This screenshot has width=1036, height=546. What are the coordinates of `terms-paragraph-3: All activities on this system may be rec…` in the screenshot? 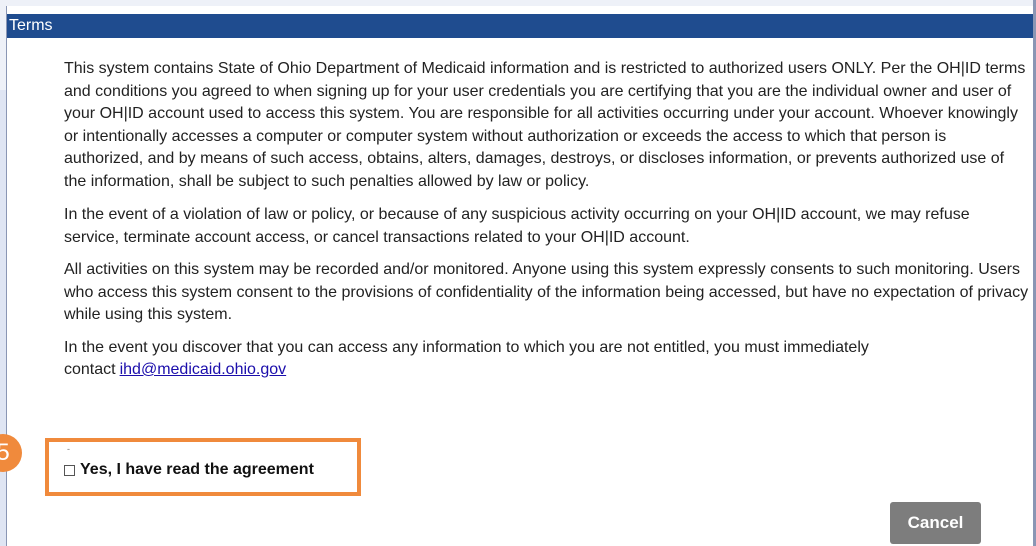 It's located at (546, 292).